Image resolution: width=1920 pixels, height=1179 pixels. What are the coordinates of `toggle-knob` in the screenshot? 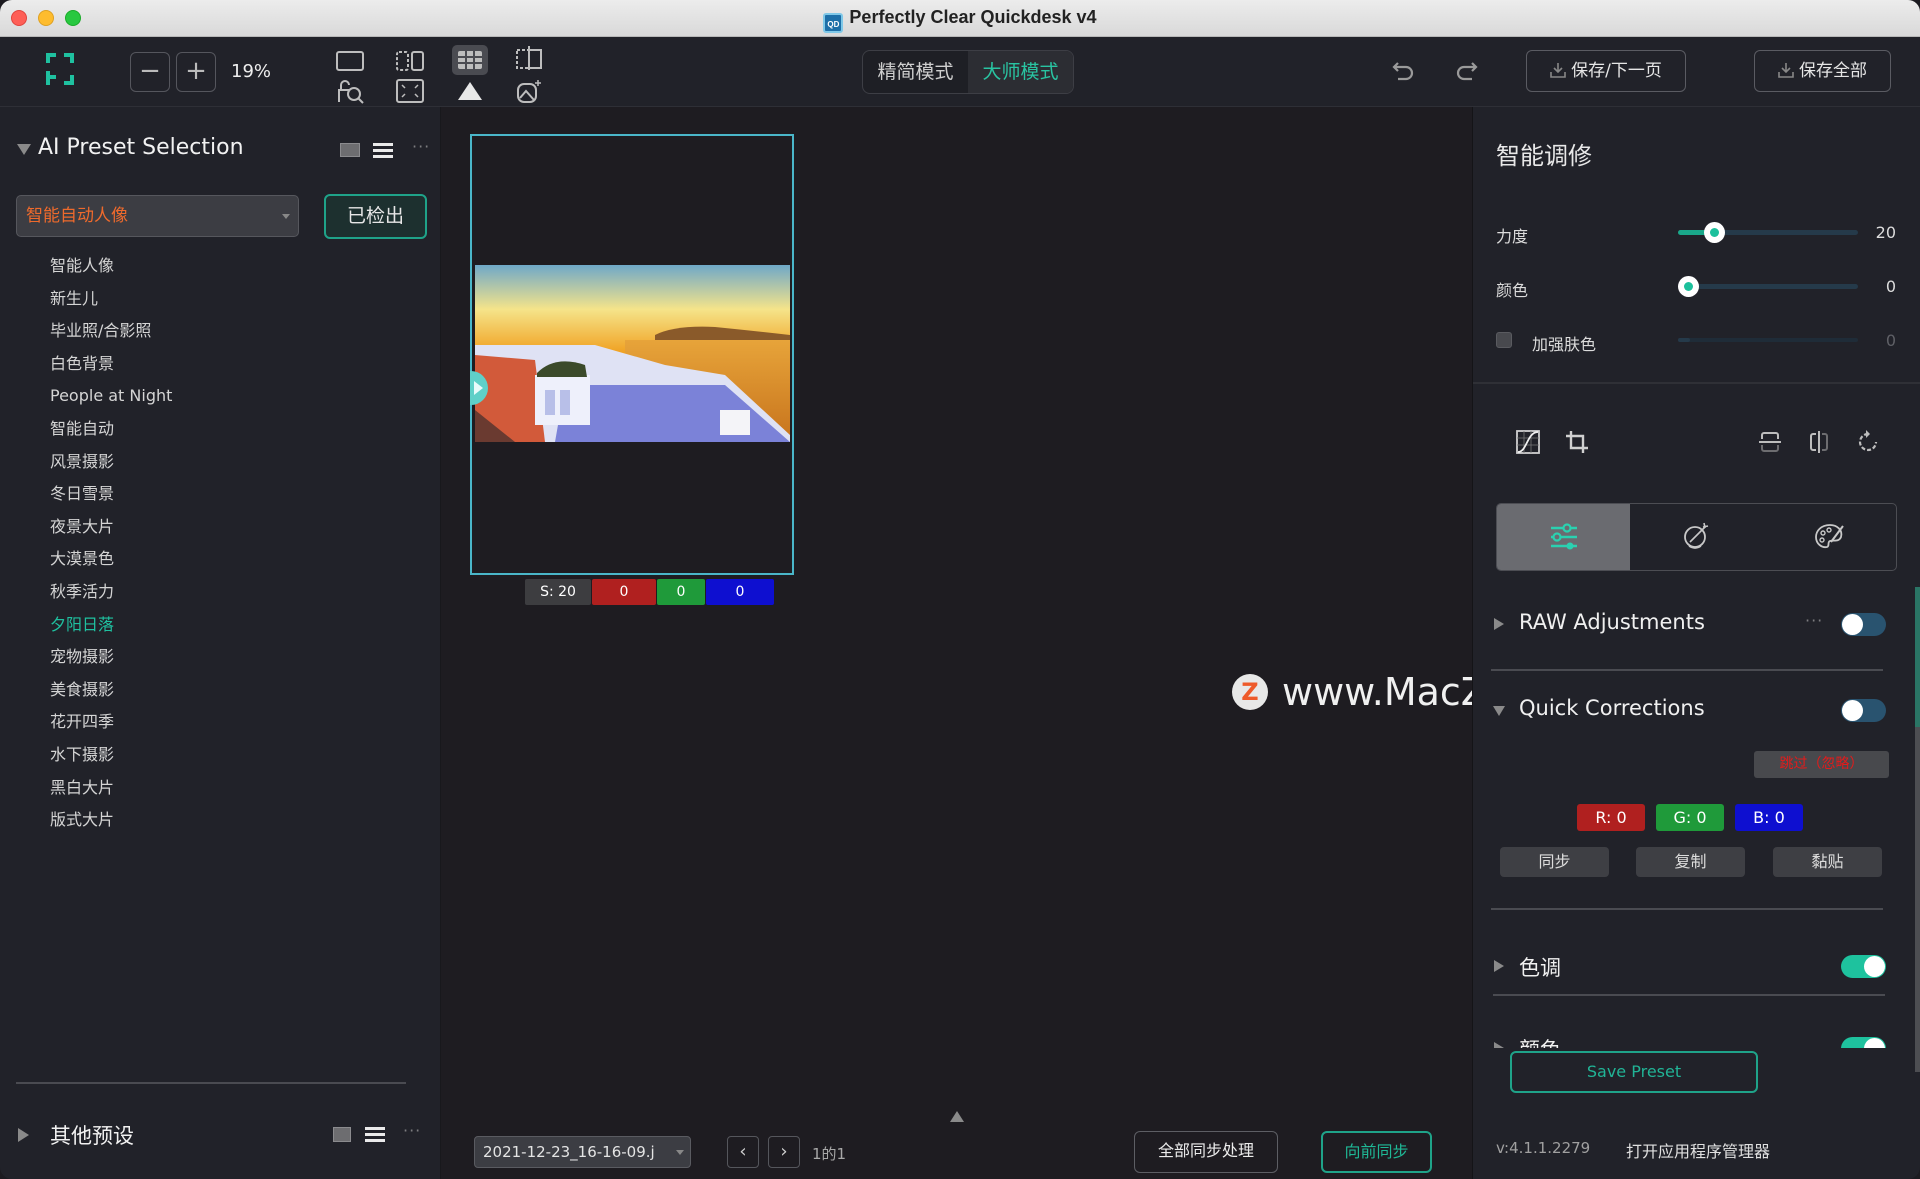 It's located at (1852, 624).